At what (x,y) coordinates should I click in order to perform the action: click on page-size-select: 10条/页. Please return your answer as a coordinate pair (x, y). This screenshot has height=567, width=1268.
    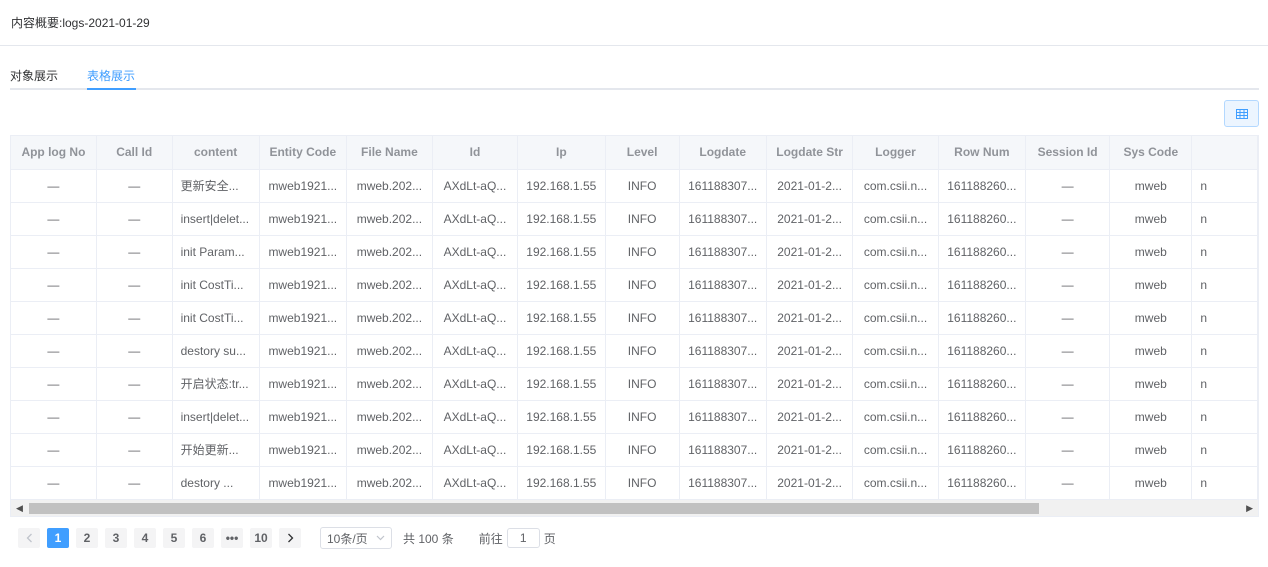
    Looking at the image, I should click on (356, 538).